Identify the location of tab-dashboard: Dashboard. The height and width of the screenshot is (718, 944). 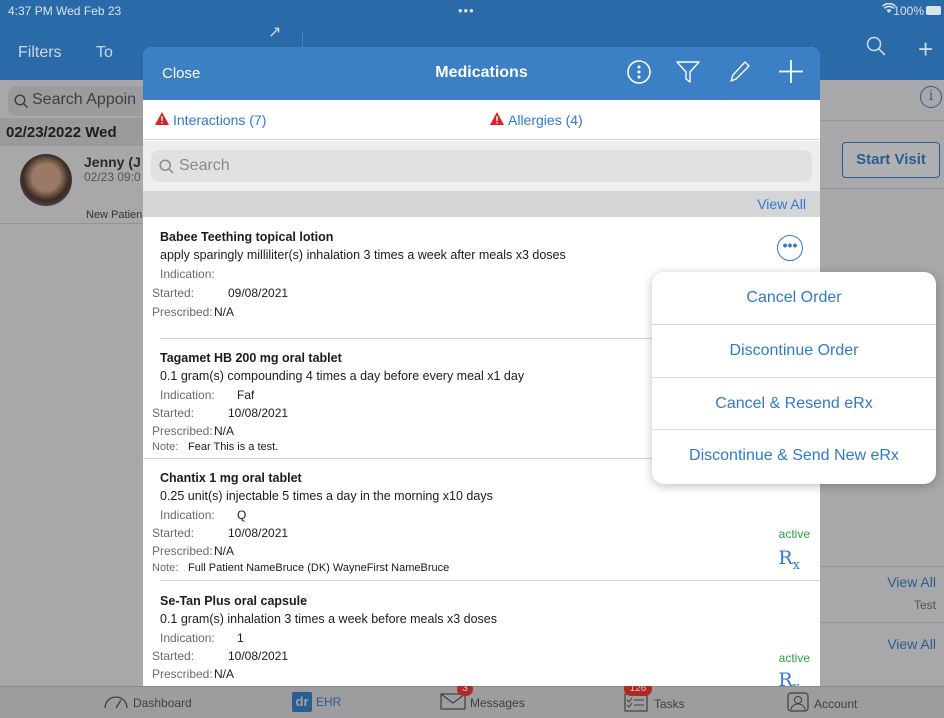
(147, 702).